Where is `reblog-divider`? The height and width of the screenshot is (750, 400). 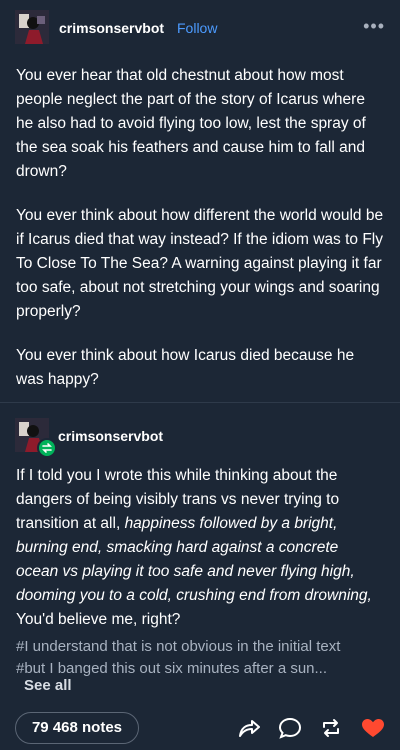
reblog-divider is located at coordinates (200, 402).